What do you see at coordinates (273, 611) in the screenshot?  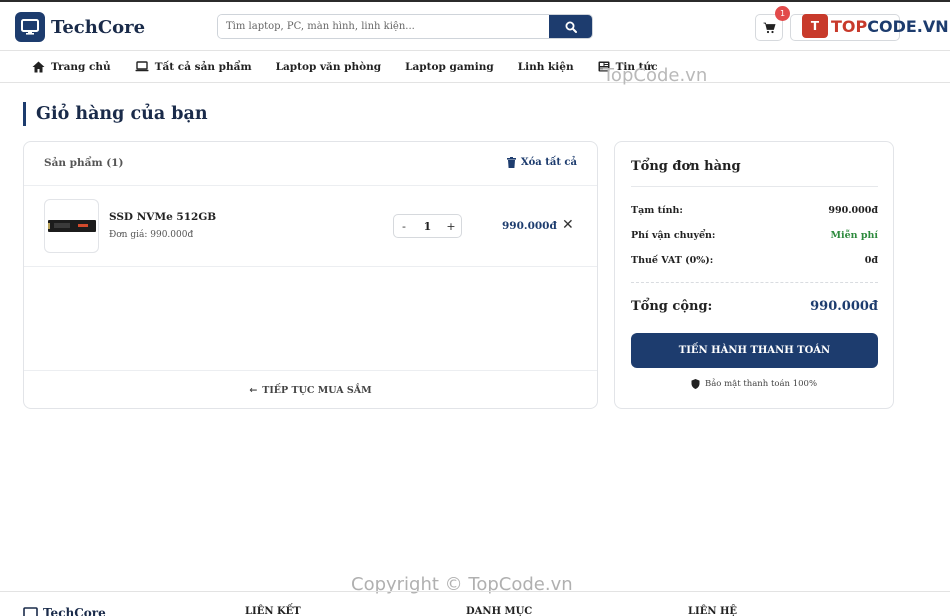 I see `footer-heading-links: LIÊN KẾT` at bounding box center [273, 611].